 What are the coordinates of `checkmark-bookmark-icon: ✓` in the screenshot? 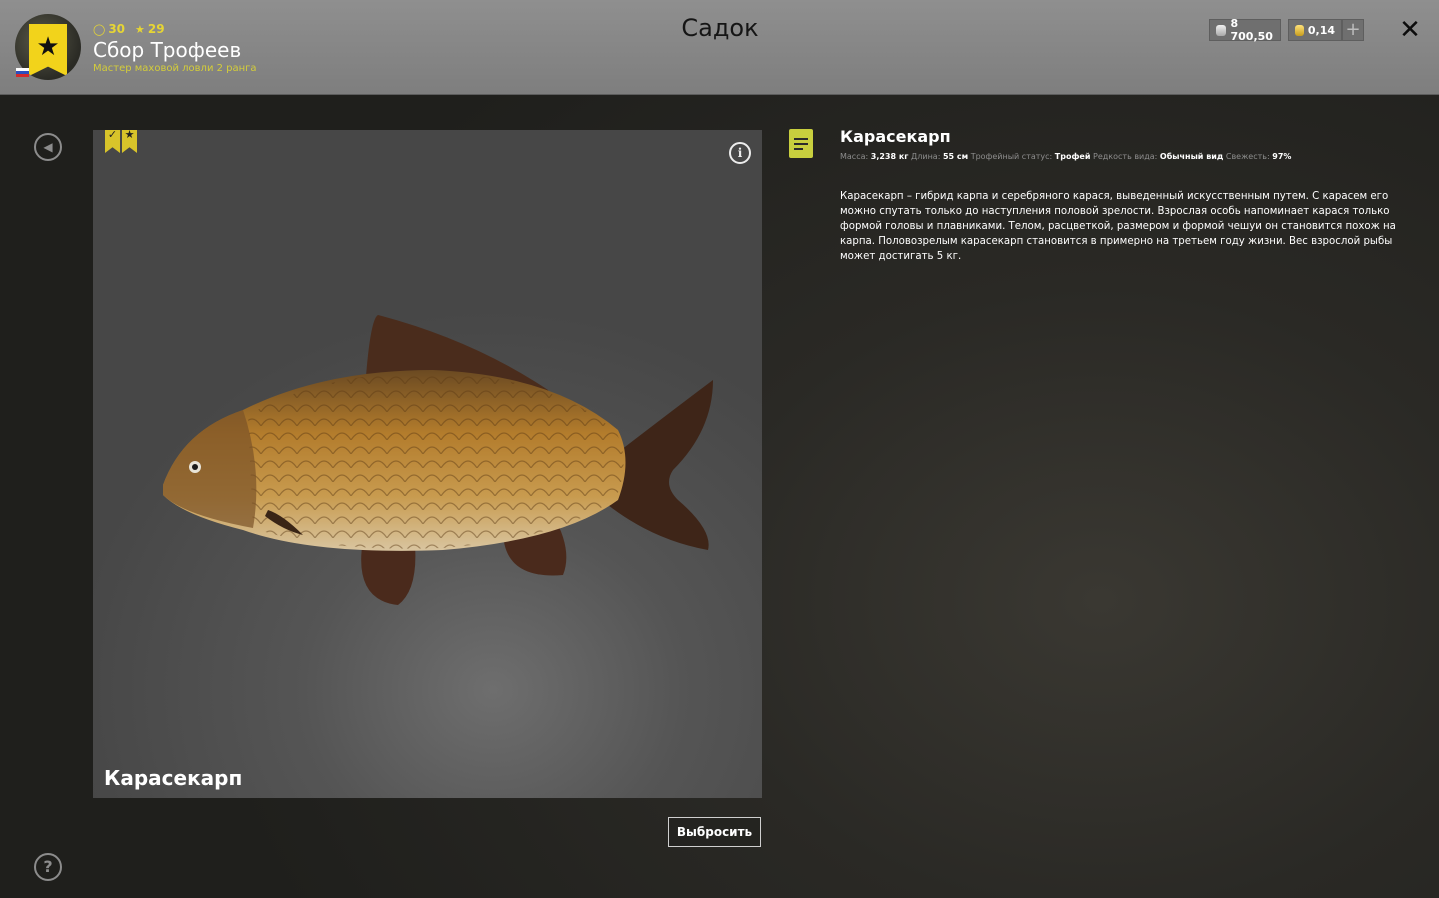 It's located at (112, 141).